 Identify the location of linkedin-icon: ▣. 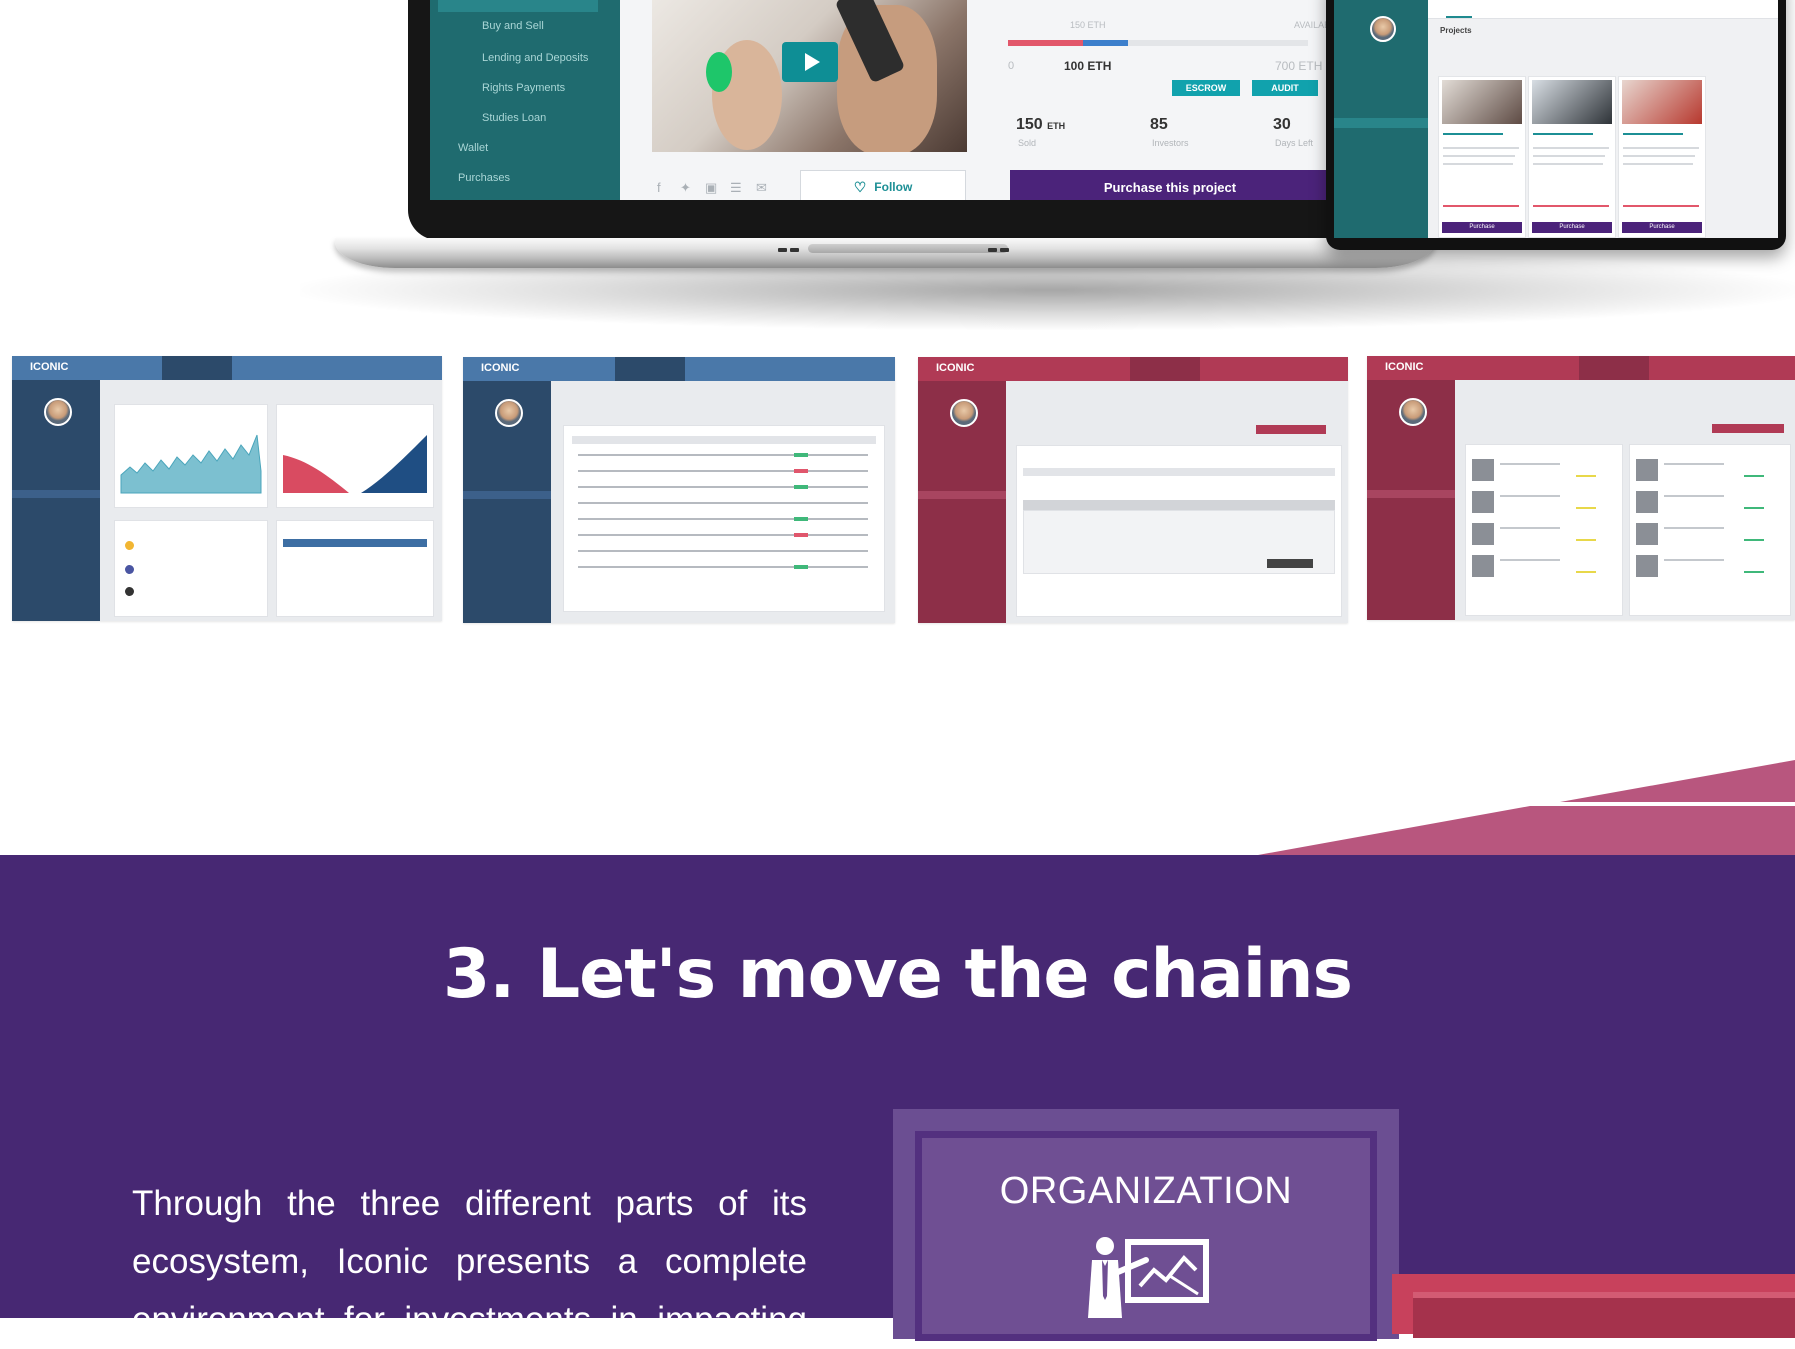
(711, 188).